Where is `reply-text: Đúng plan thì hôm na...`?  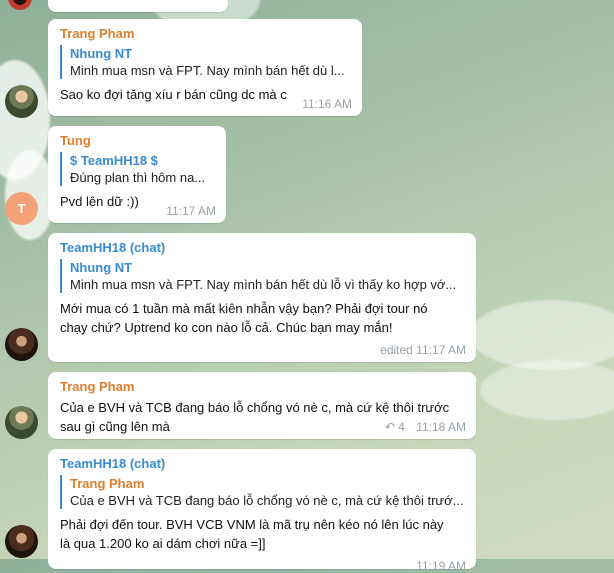 reply-text: Đúng plan thì hôm na... is located at coordinates (138, 177).